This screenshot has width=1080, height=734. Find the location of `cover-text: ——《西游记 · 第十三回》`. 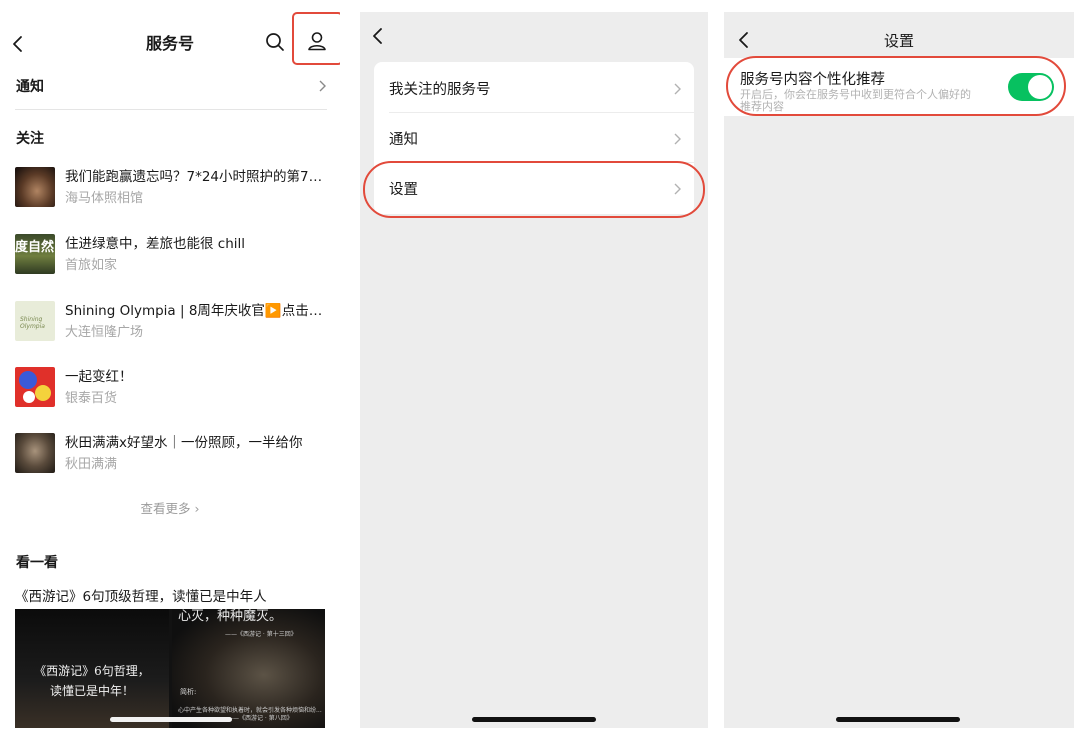

cover-text: ——《西游记 · 第十三回》 is located at coordinates (261, 634).